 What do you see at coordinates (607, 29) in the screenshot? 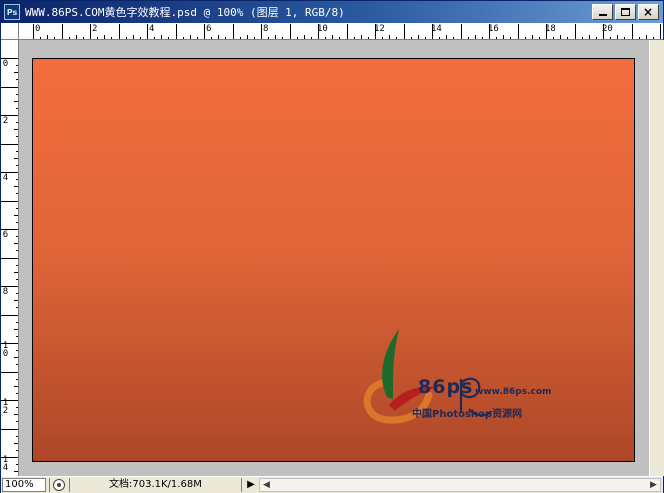
I see `ruler-label: 20` at bounding box center [607, 29].